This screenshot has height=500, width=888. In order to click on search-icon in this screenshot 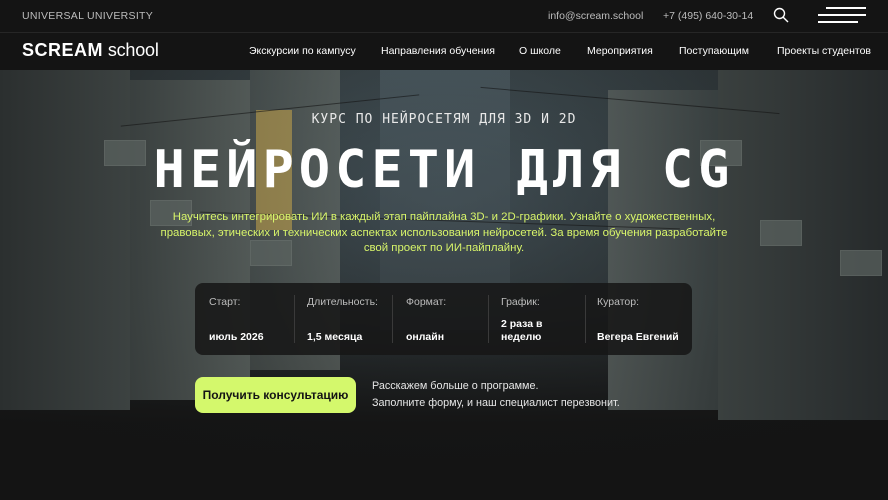, I will do `click(781, 15)`.